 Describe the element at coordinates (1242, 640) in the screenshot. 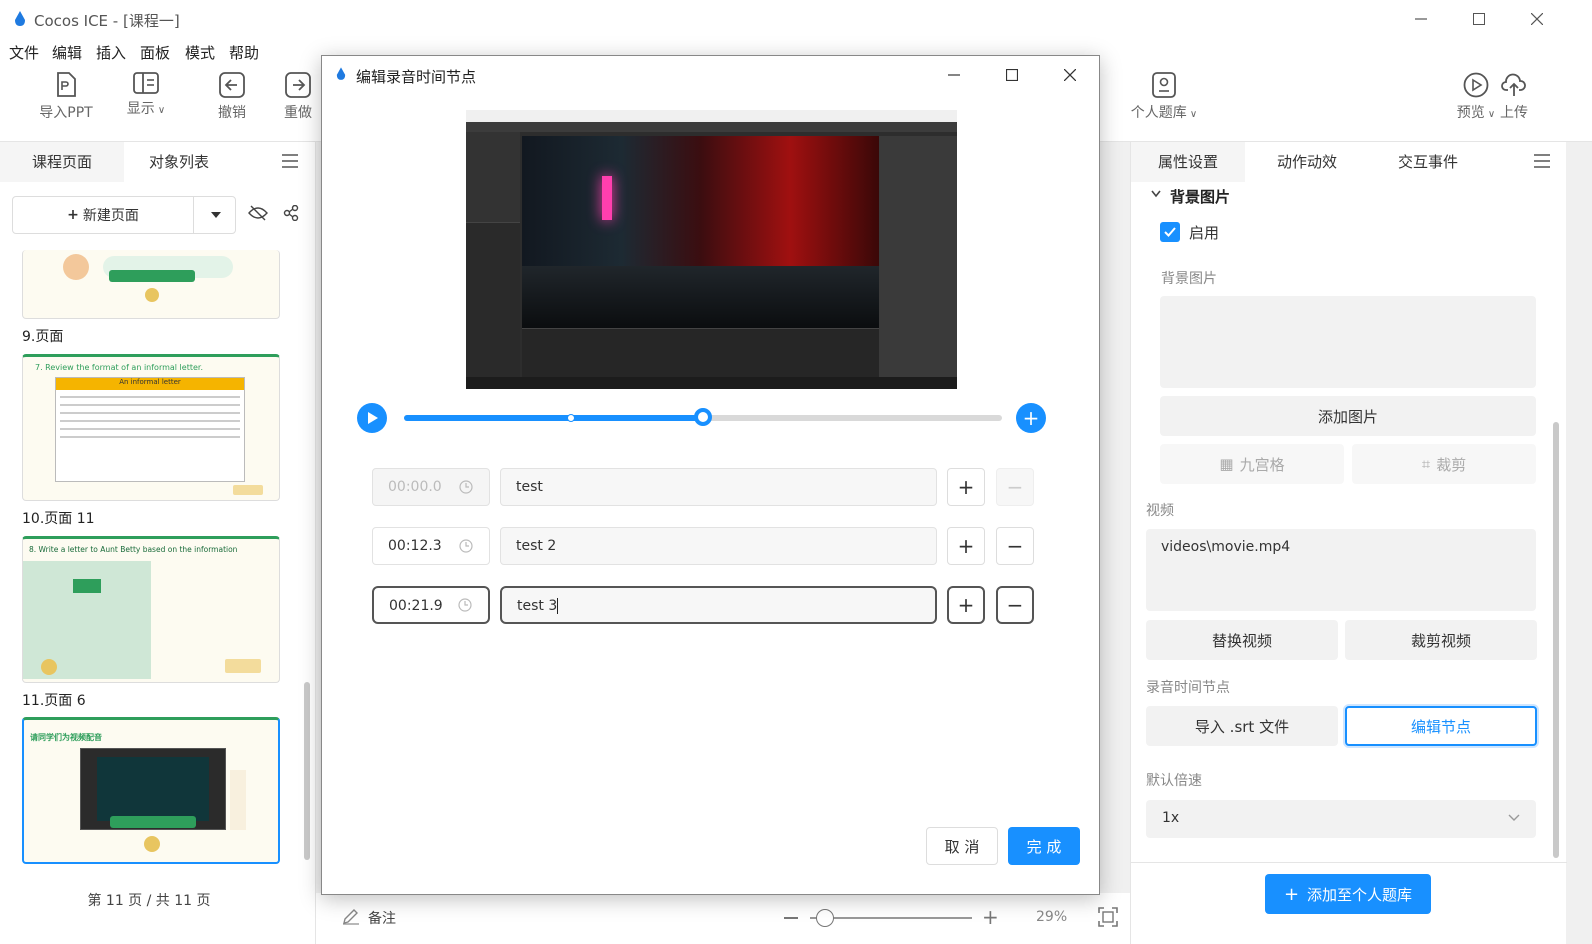

I see `replace-video-button: 替换视频` at that location.